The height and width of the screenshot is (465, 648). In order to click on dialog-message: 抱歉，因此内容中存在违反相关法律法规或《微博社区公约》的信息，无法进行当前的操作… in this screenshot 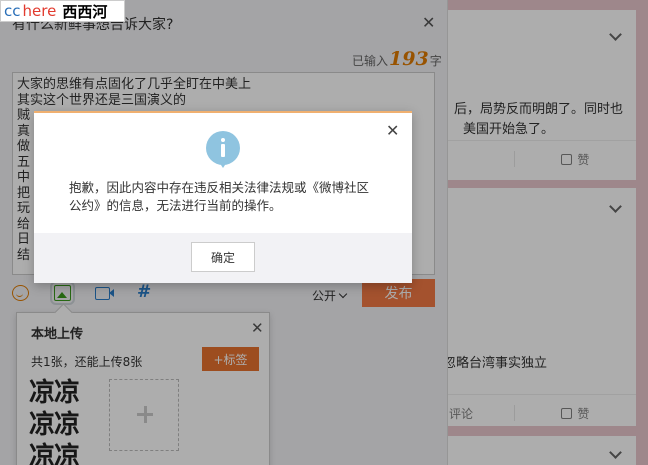, I will do `click(219, 196)`.